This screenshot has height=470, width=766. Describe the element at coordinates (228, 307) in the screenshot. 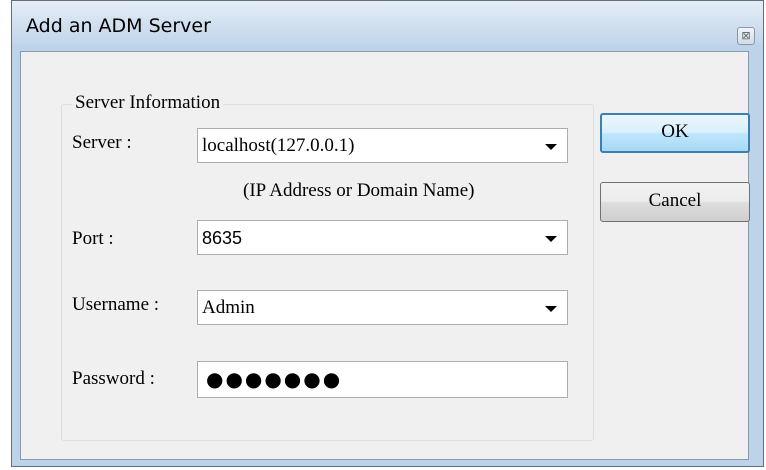

I see `username-value: Admin` at that location.